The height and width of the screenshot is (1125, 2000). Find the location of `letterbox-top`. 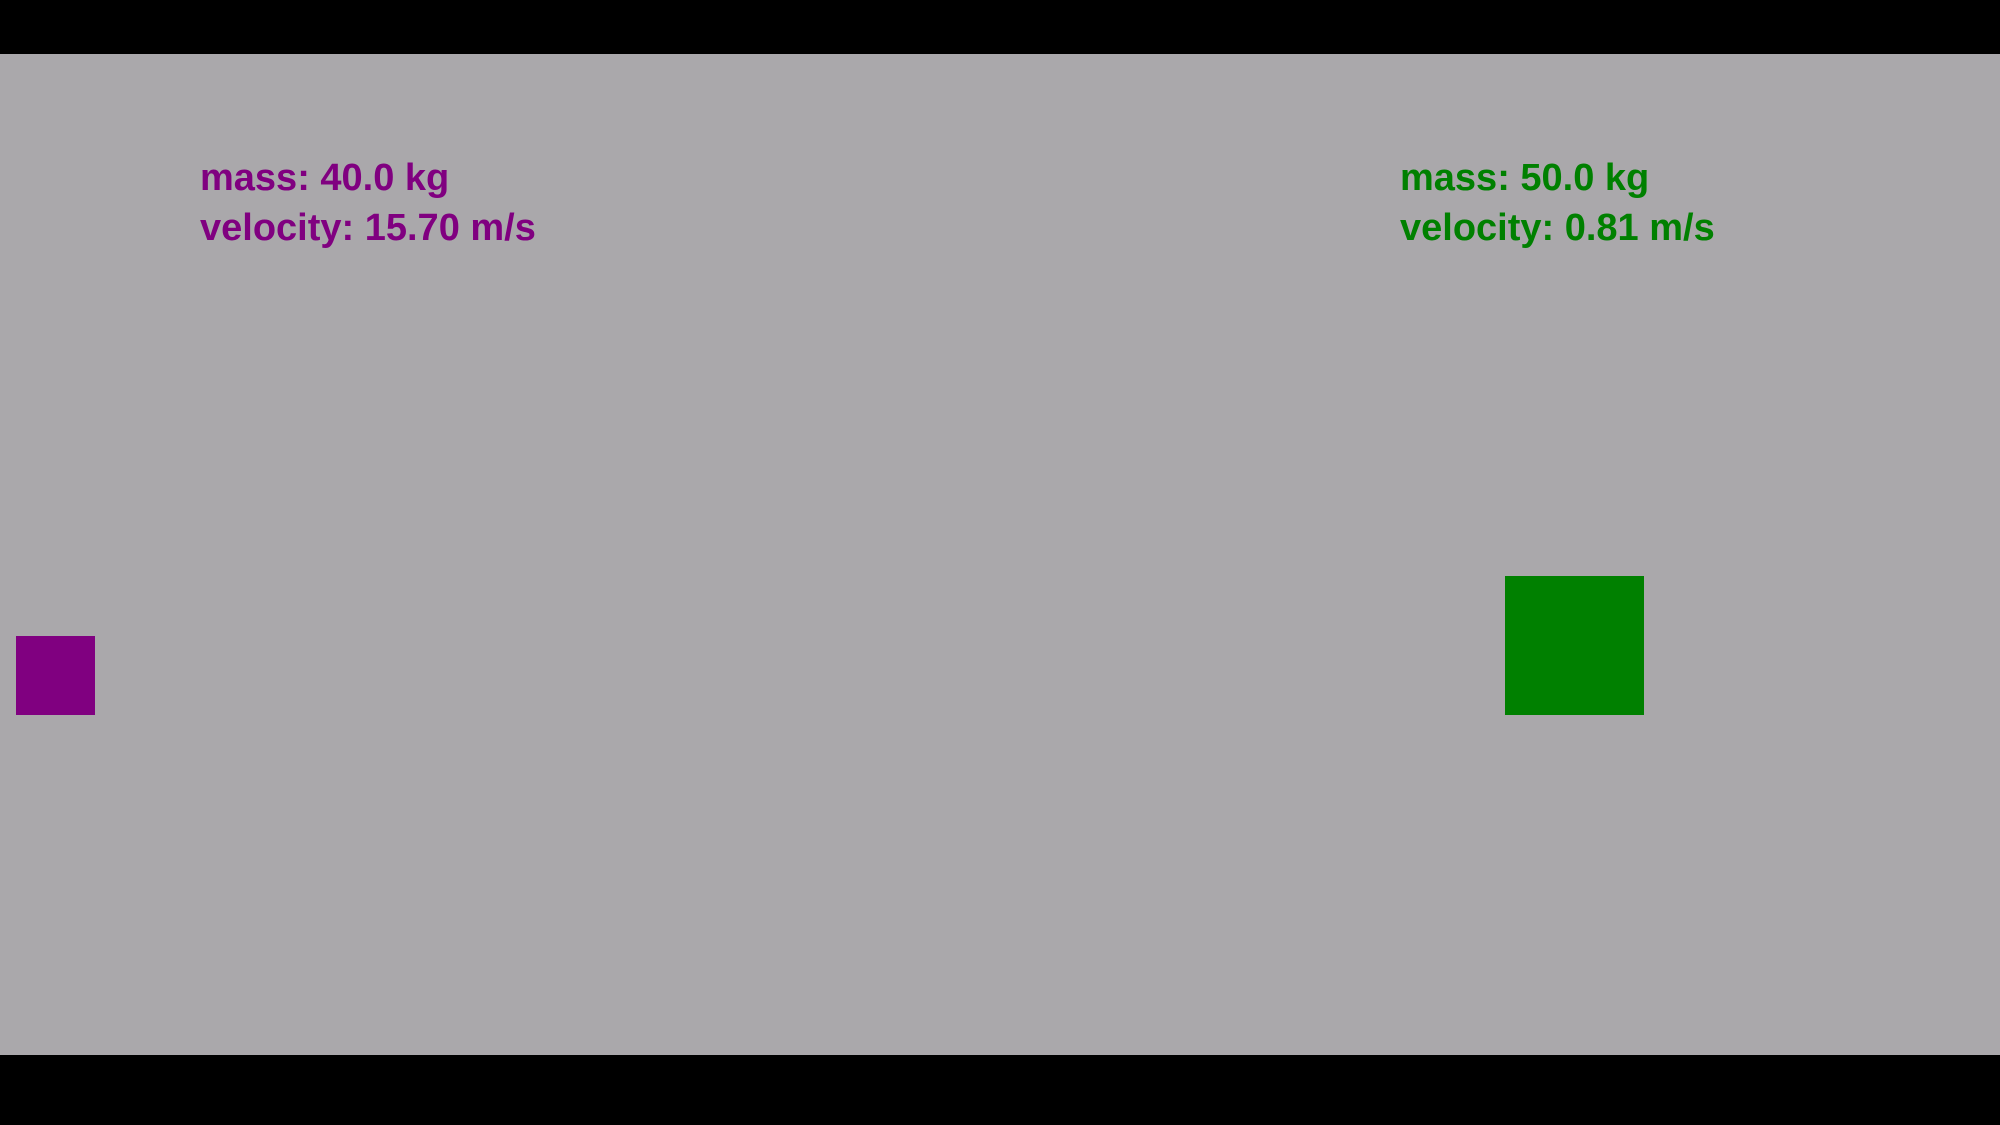

letterbox-top is located at coordinates (1000, 27).